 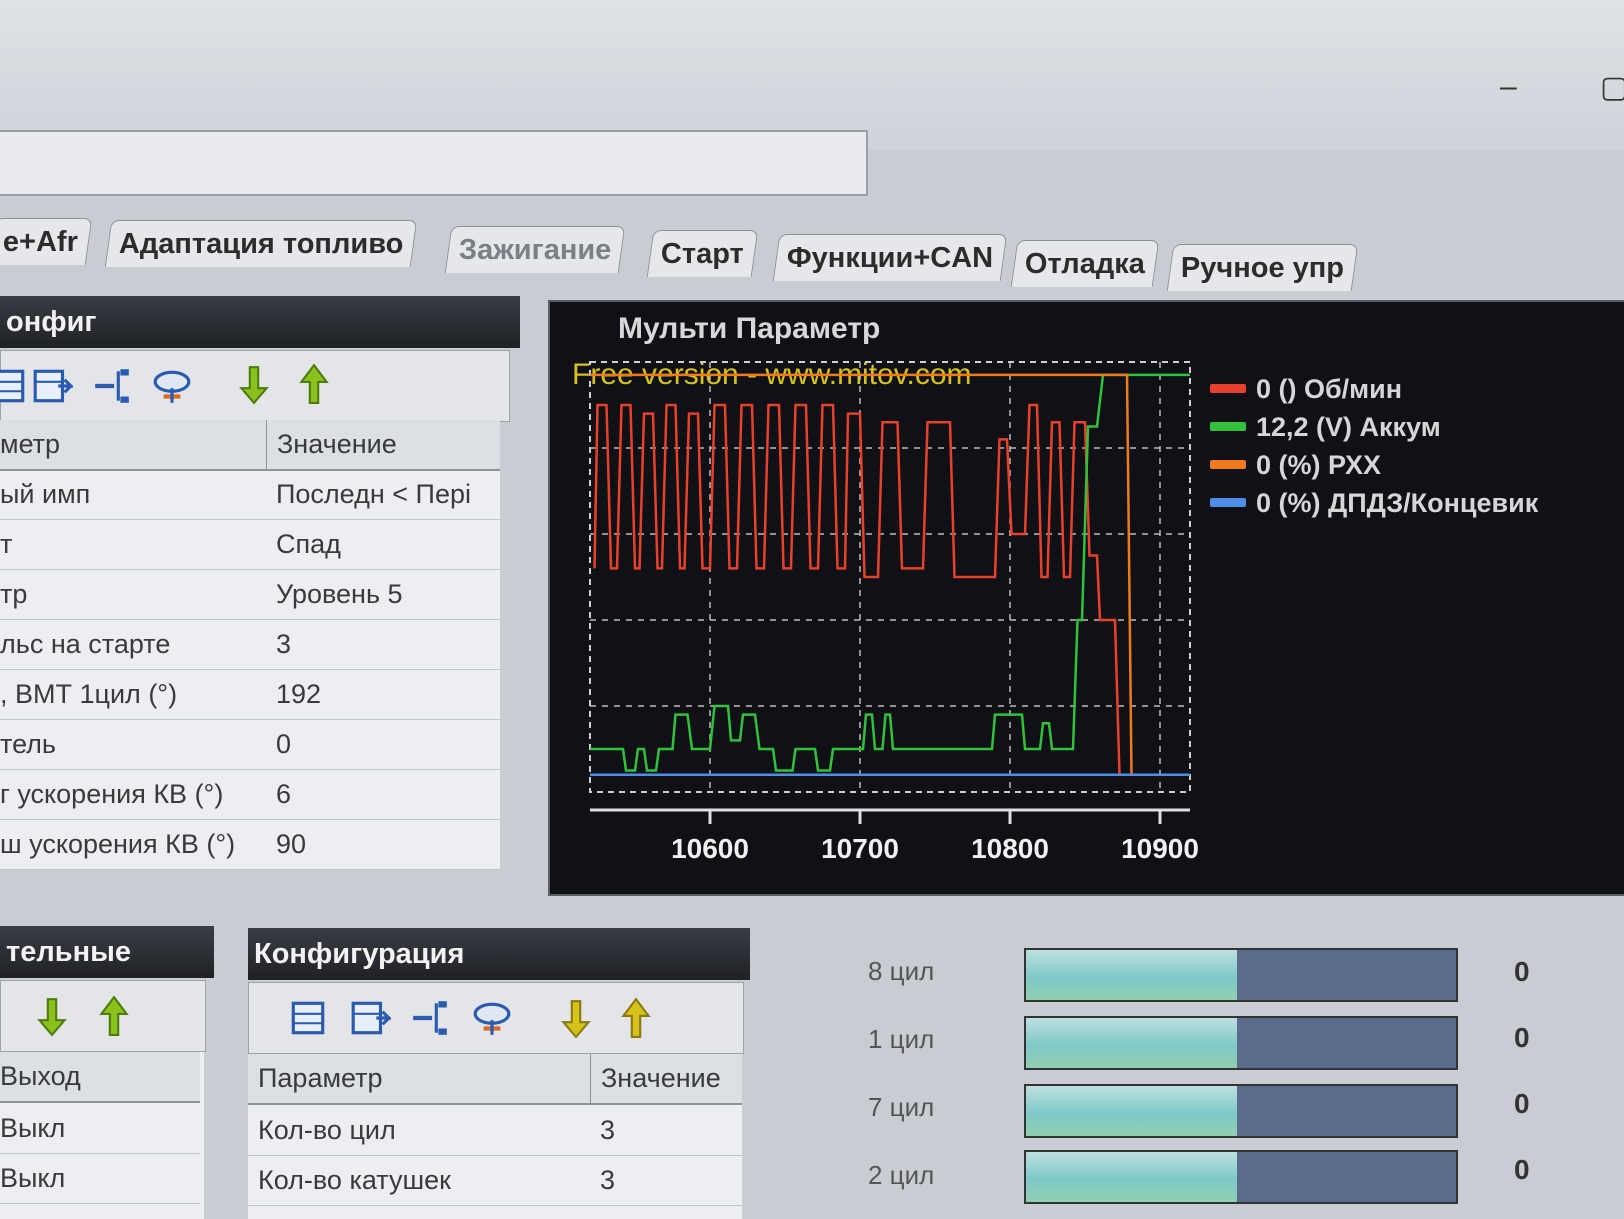 I want to click on table-row: льс на старте 3, so click(x=250, y=645).